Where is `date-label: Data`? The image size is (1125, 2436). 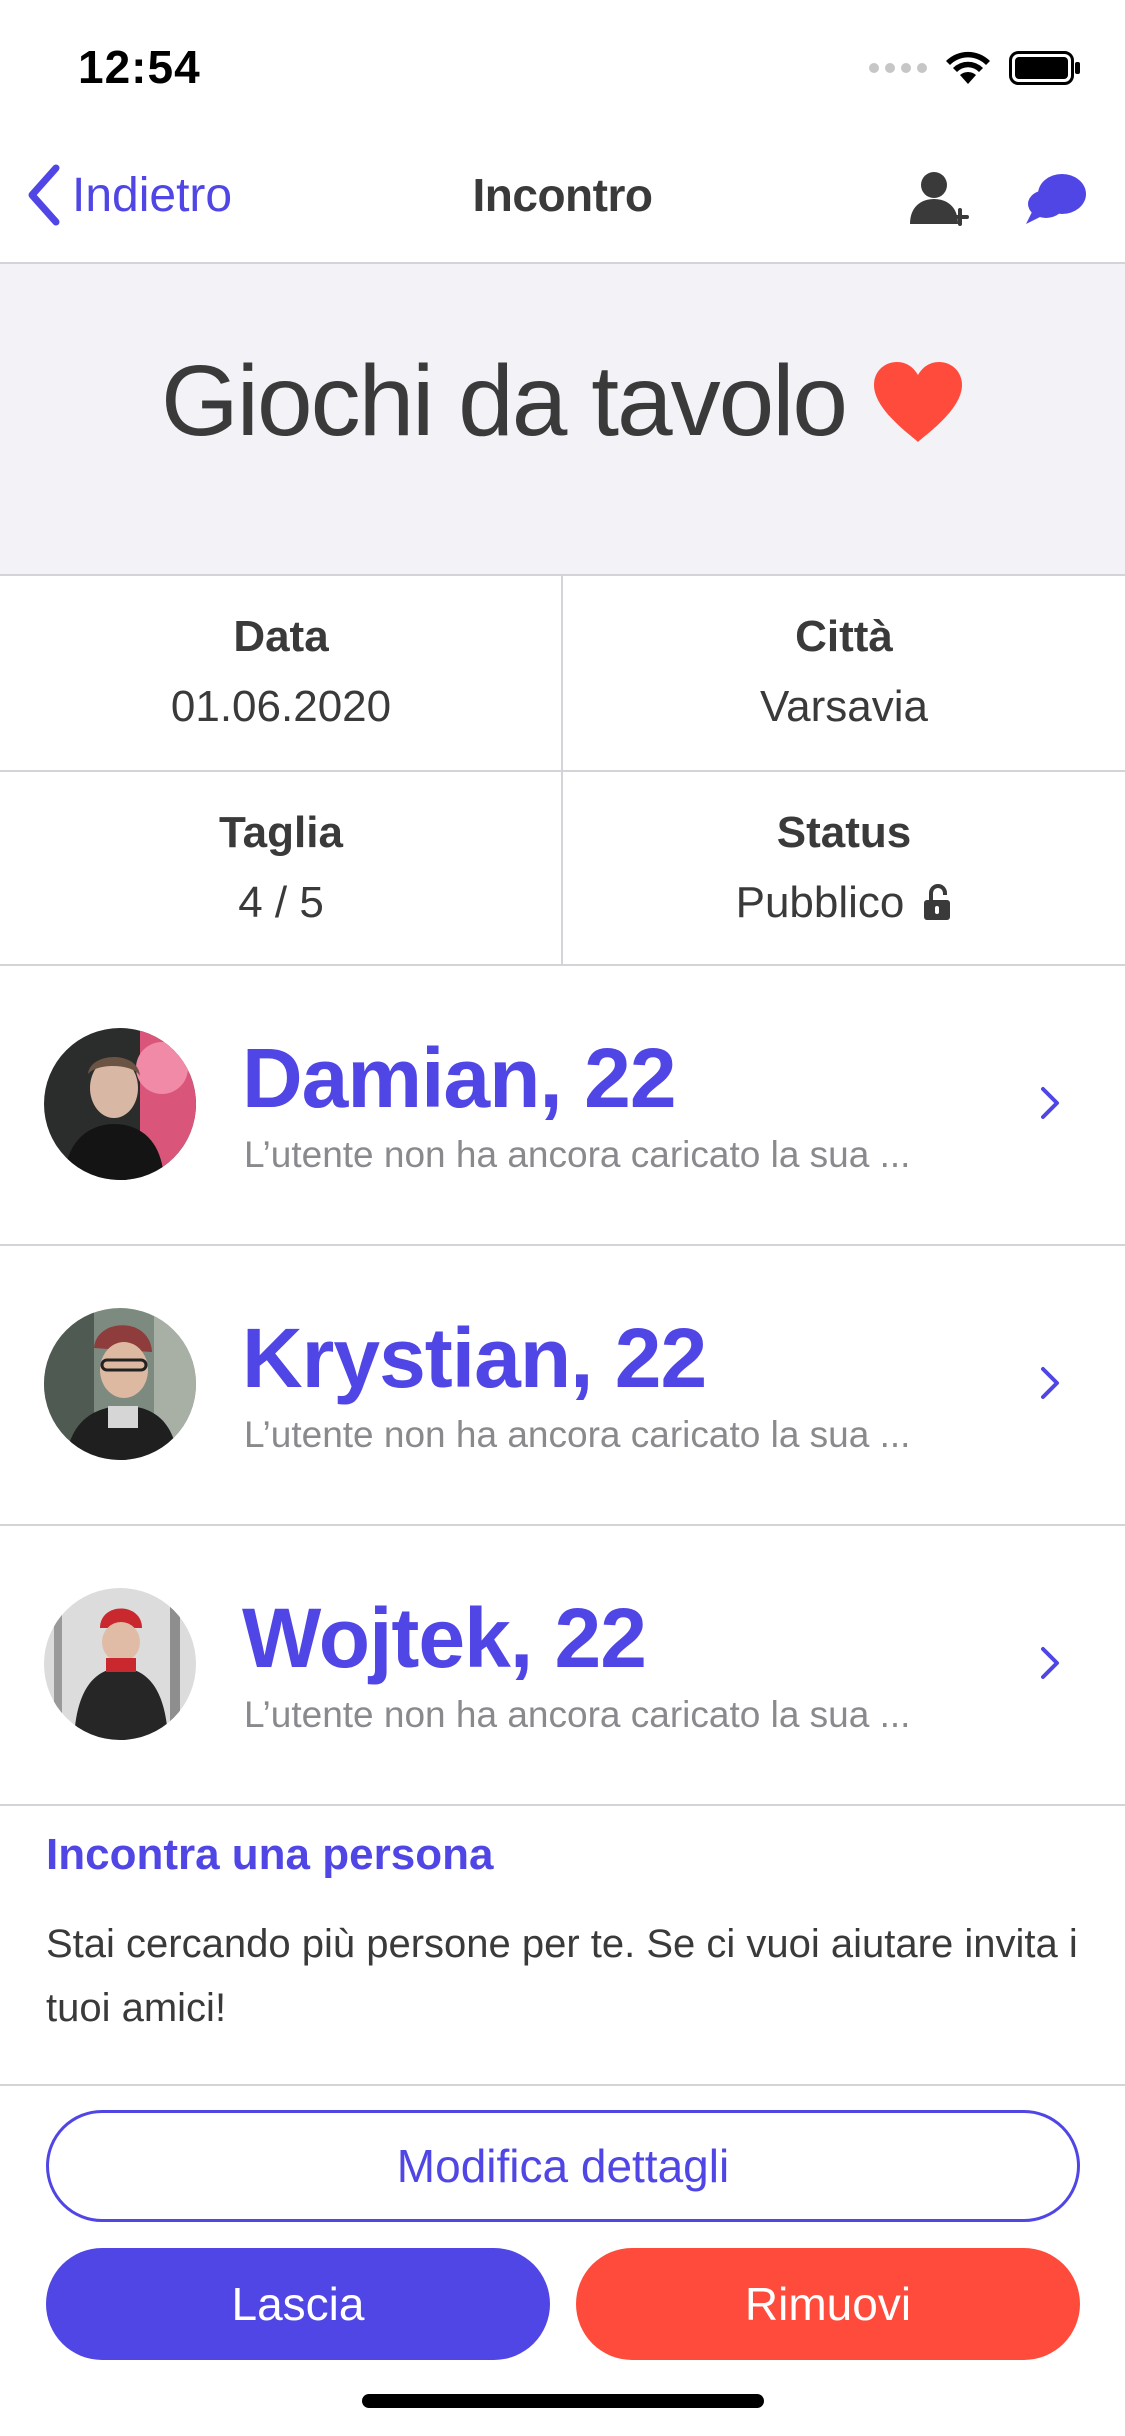
date-label: Data is located at coordinates (281, 636).